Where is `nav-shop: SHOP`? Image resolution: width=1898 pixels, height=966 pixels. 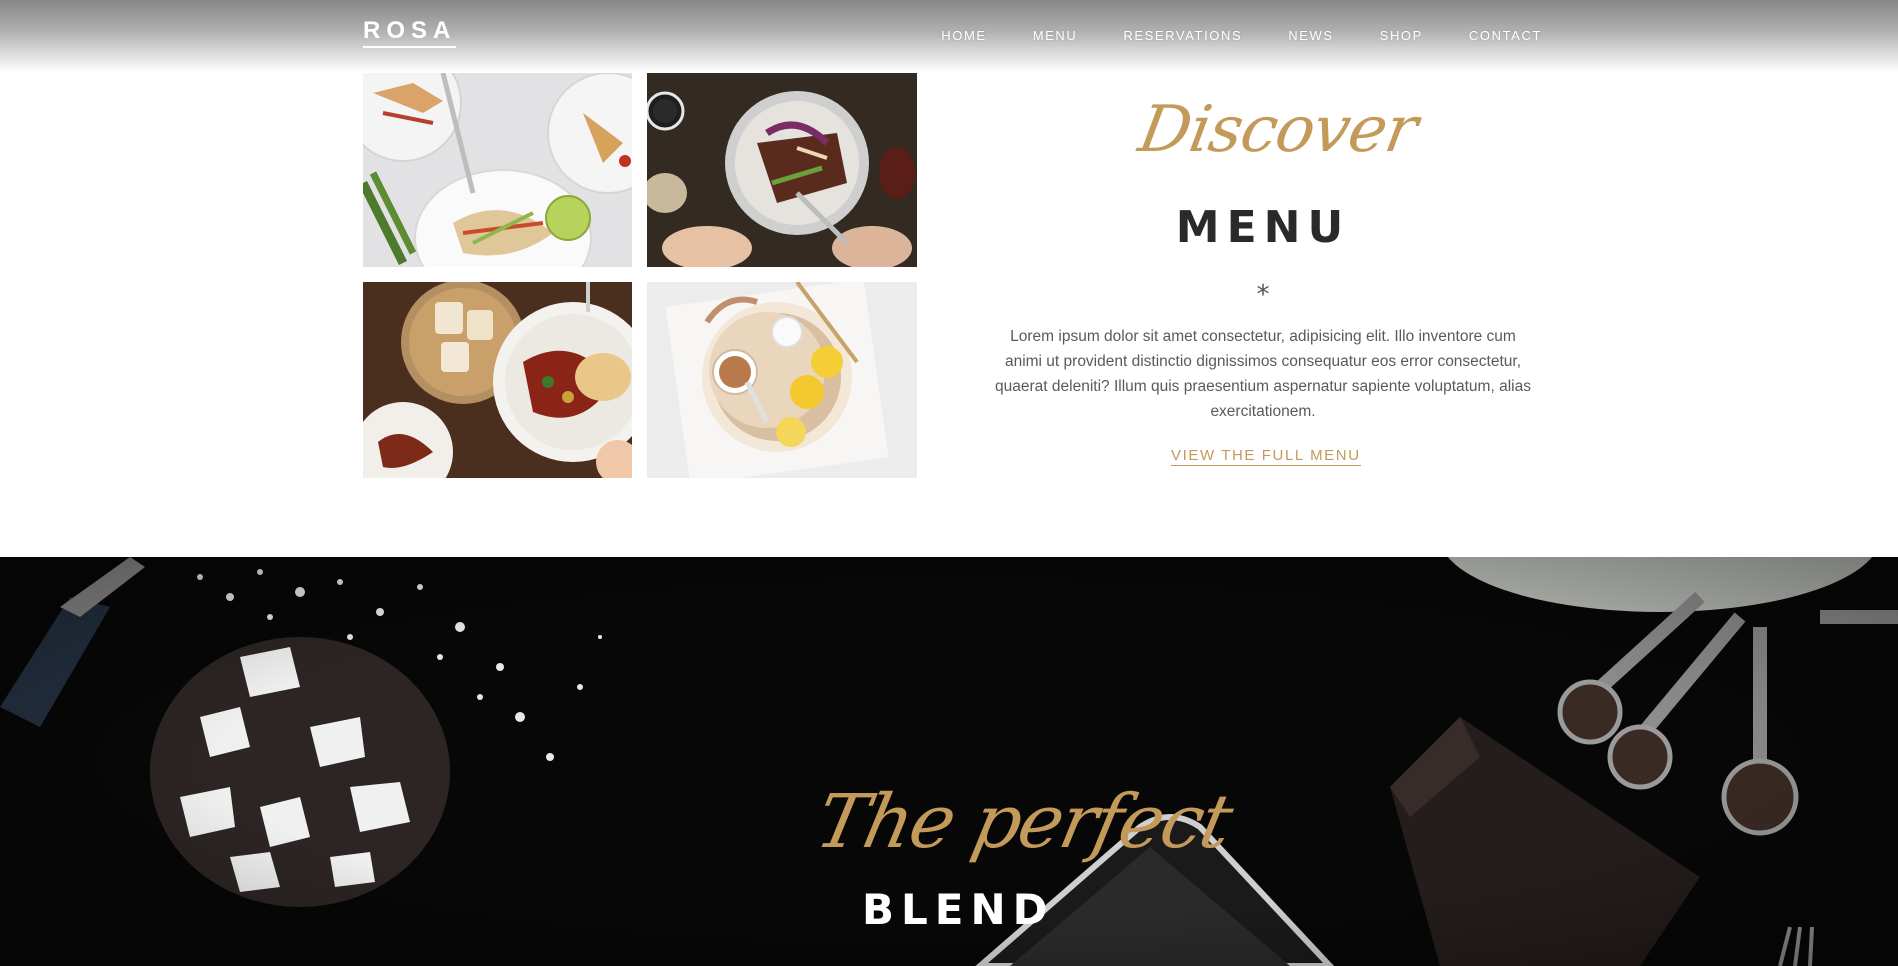 nav-shop: SHOP is located at coordinates (1401, 35).